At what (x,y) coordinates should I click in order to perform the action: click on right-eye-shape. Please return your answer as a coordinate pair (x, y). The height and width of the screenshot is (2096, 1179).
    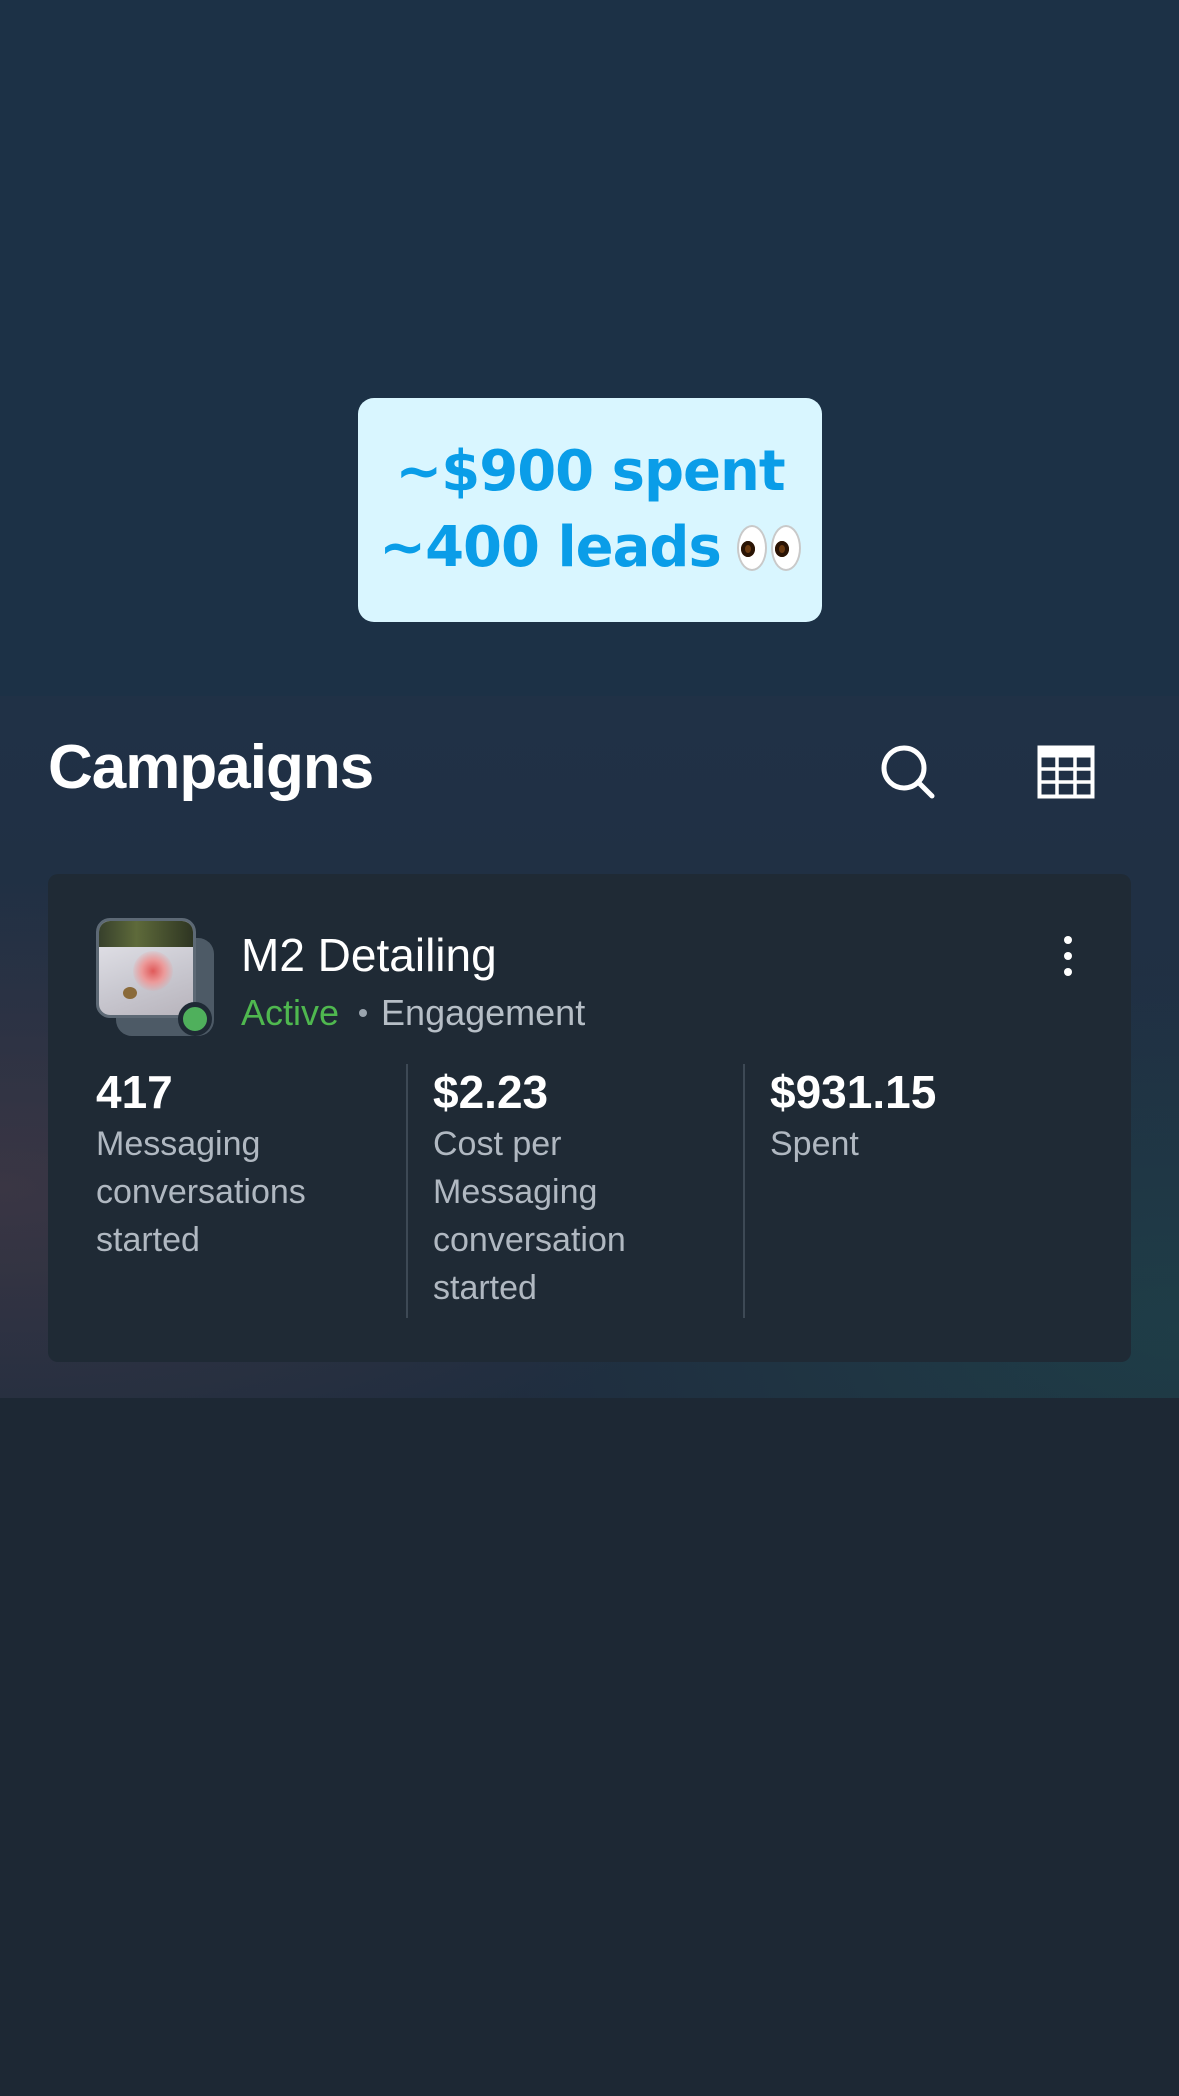
    Looking at the image, I should click on (785, 548).